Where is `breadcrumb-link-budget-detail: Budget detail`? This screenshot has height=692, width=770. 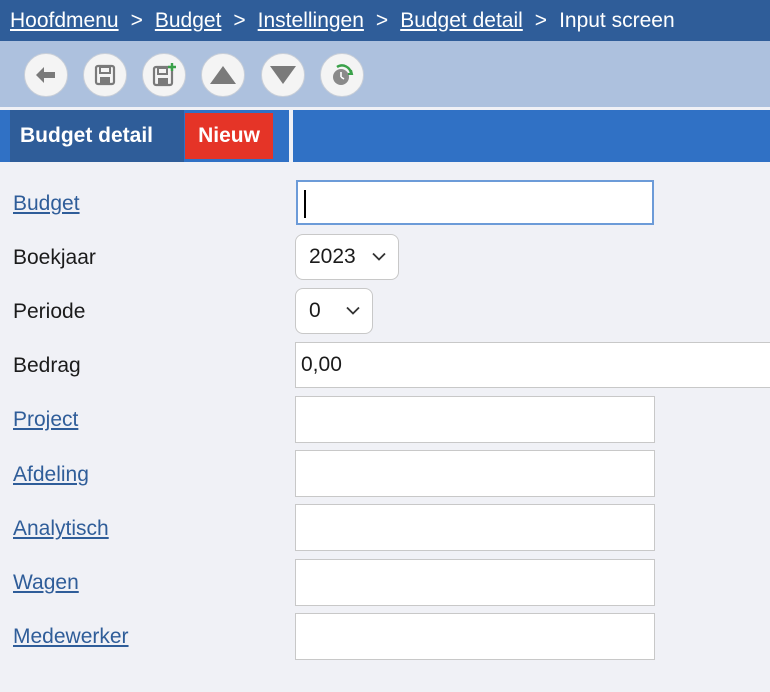 breadcrumb-link-budget-detail: Budget detail is located at coordinates (461, 21).